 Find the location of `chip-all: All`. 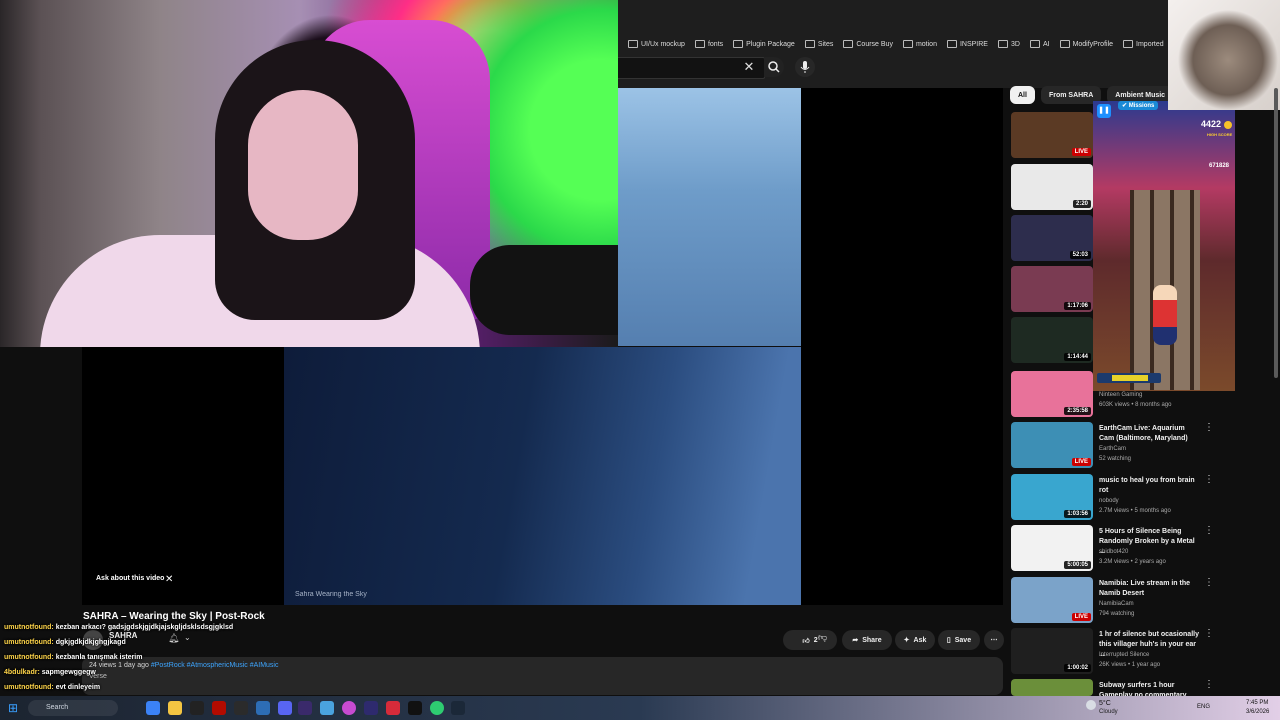

chip-all: All is located at coordinates (1022, 95).